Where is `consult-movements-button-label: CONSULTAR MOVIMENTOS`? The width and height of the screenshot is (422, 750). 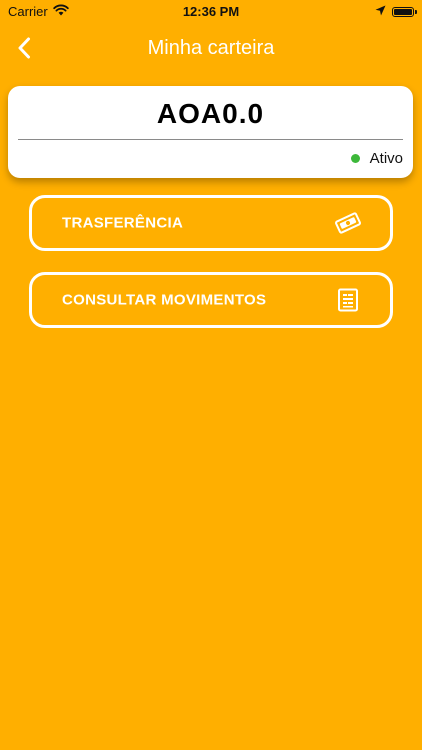 consult-movements-button-label: CONSULTAR MOVIMENTOS is located at coordinates (164, 300).